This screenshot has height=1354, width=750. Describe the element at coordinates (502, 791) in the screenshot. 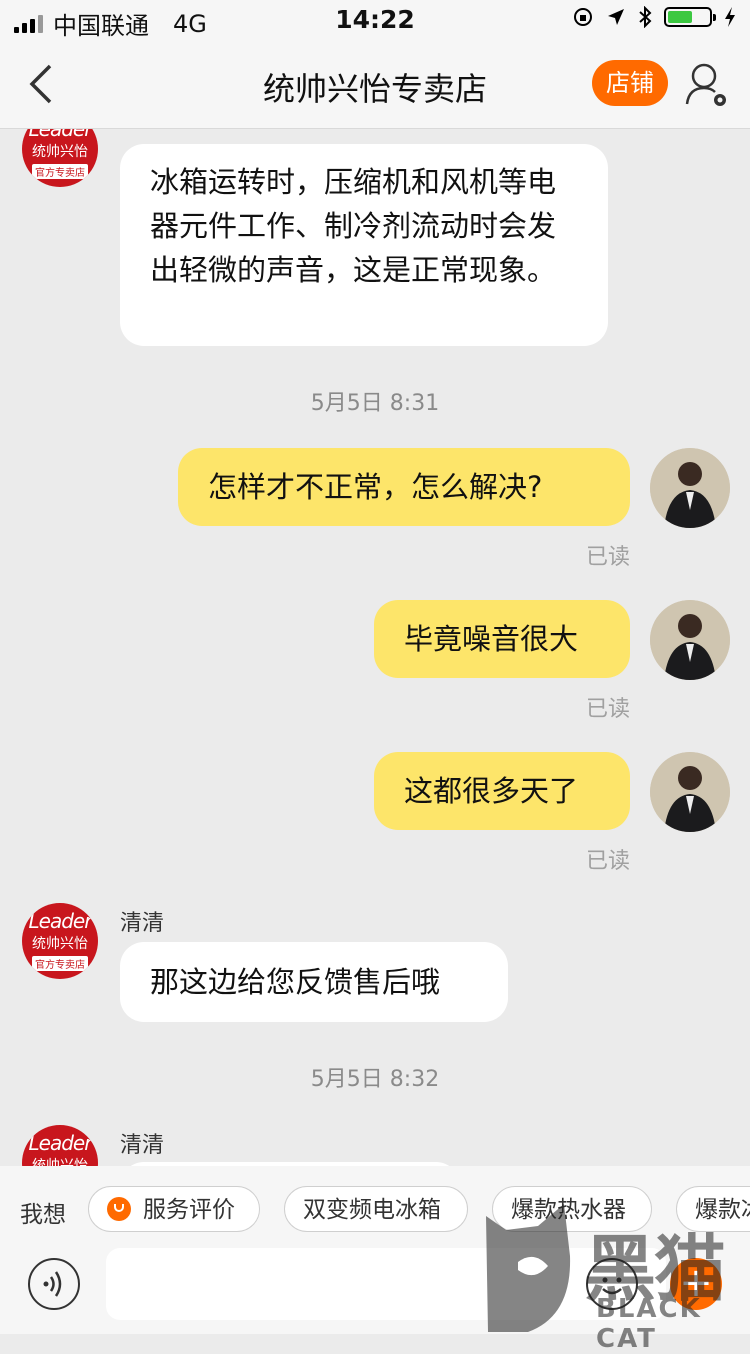

I see `message-bubble-sent: 这都很多天了` at that location.